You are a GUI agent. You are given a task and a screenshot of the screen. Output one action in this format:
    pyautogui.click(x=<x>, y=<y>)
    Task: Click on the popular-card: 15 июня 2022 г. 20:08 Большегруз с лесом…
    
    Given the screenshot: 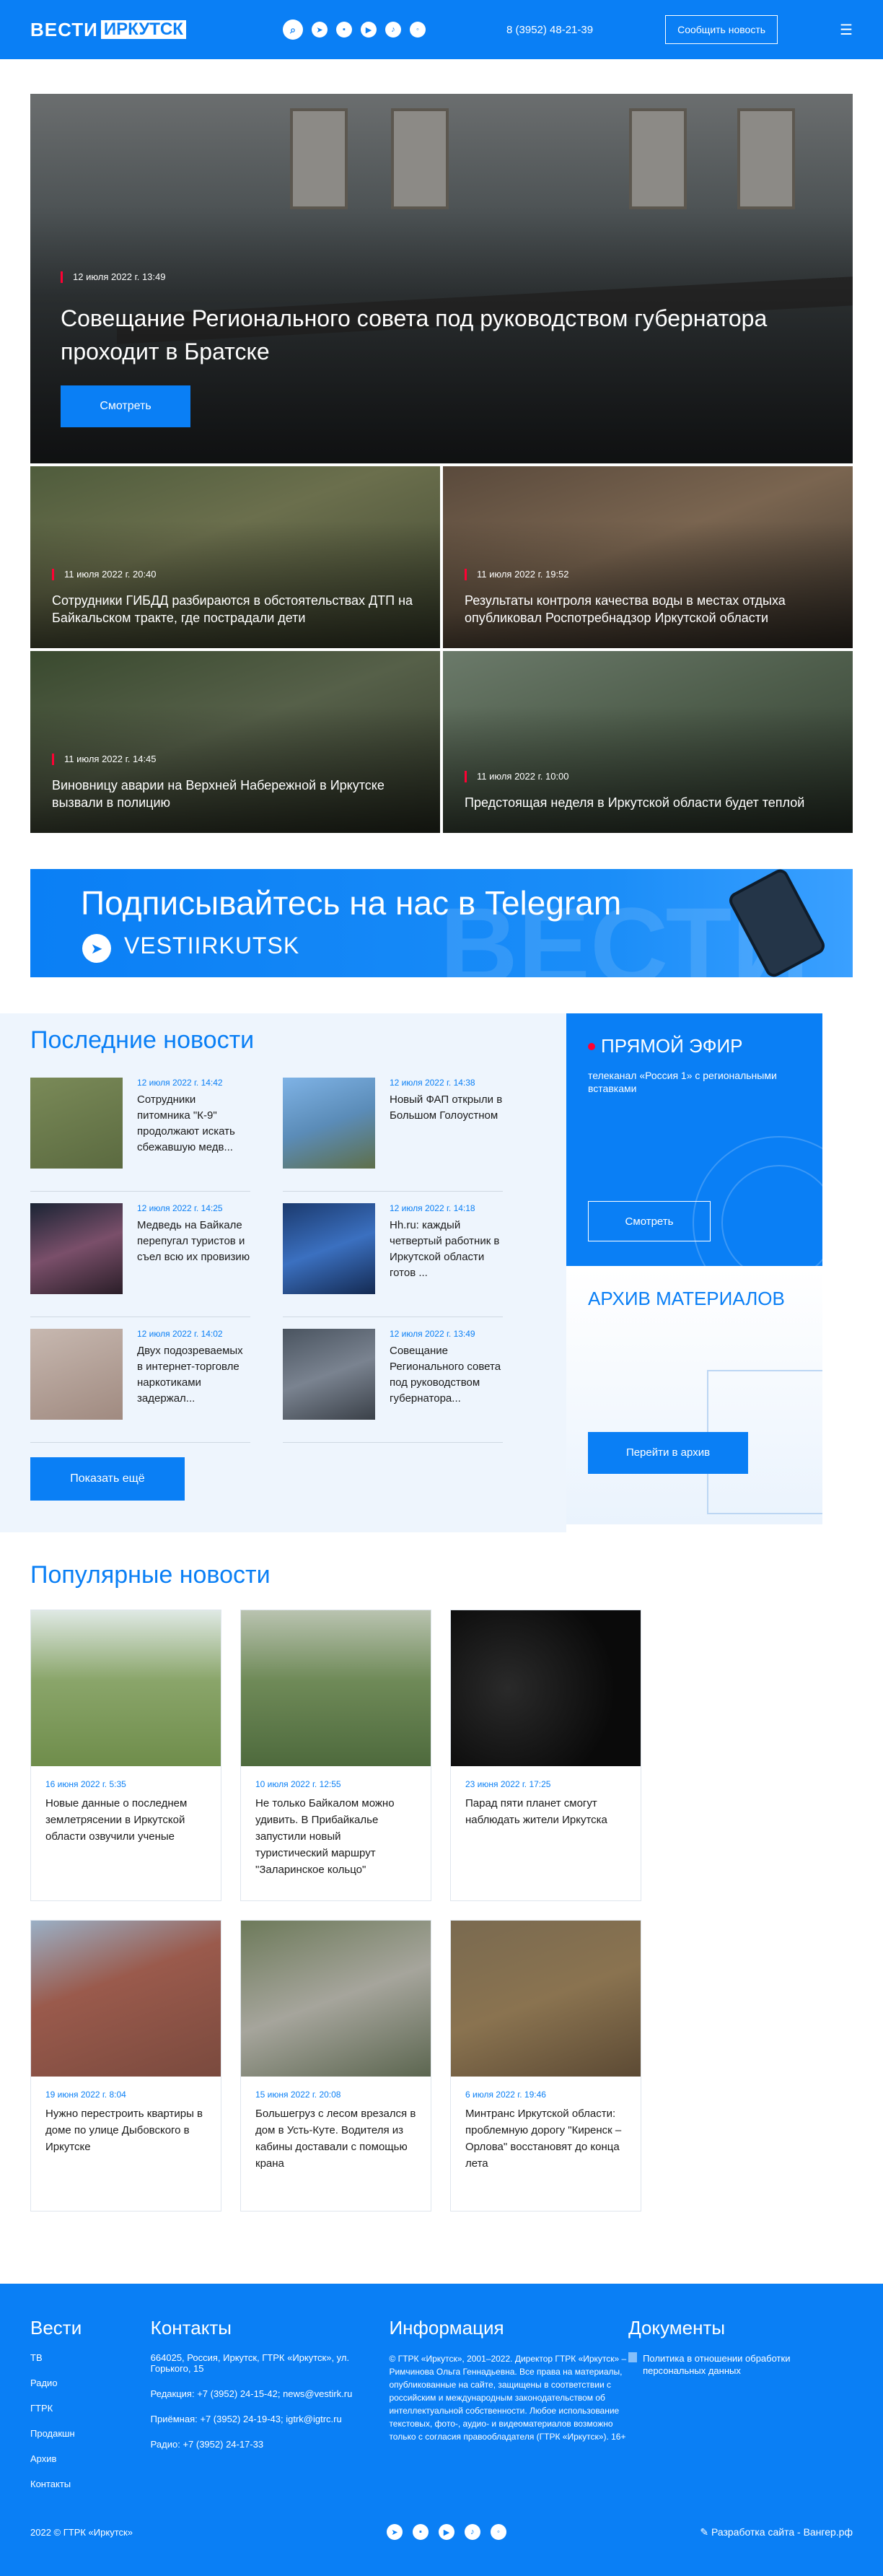 What is the action you would take?
    pyautogui.click(x=335, y=2066)
    